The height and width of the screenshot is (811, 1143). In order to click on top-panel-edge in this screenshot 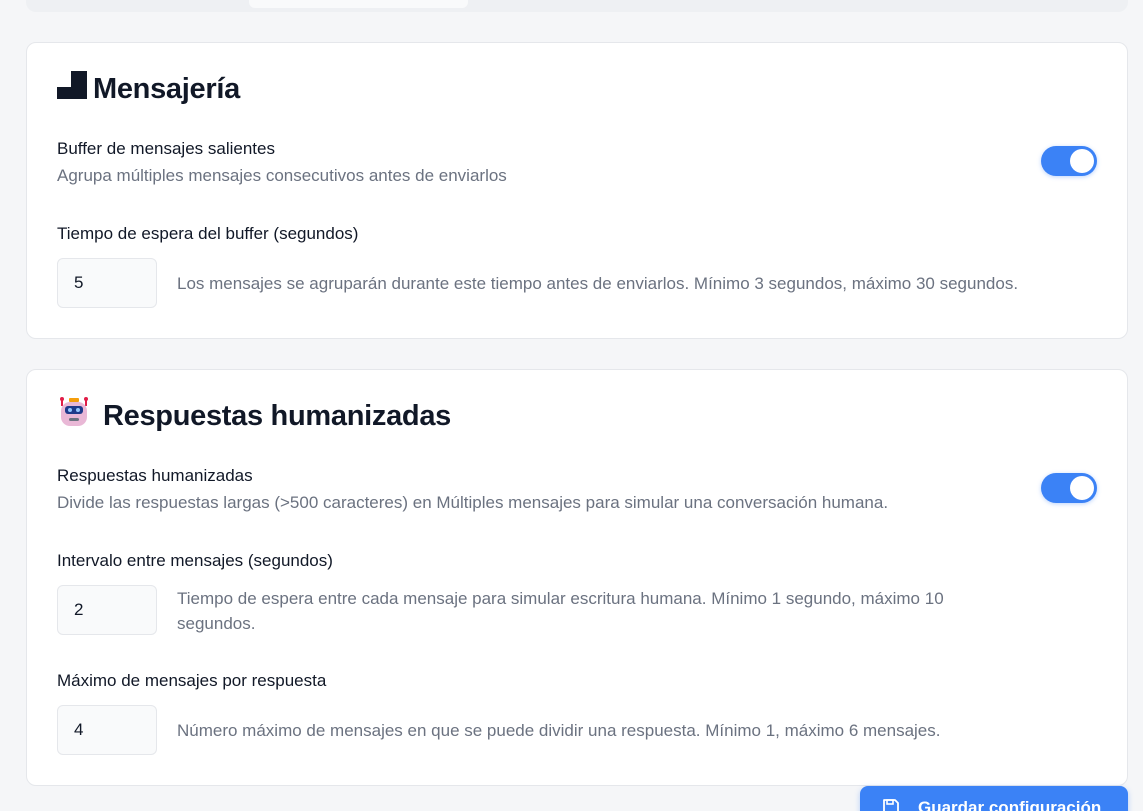, I will do `click(577, 6)`.